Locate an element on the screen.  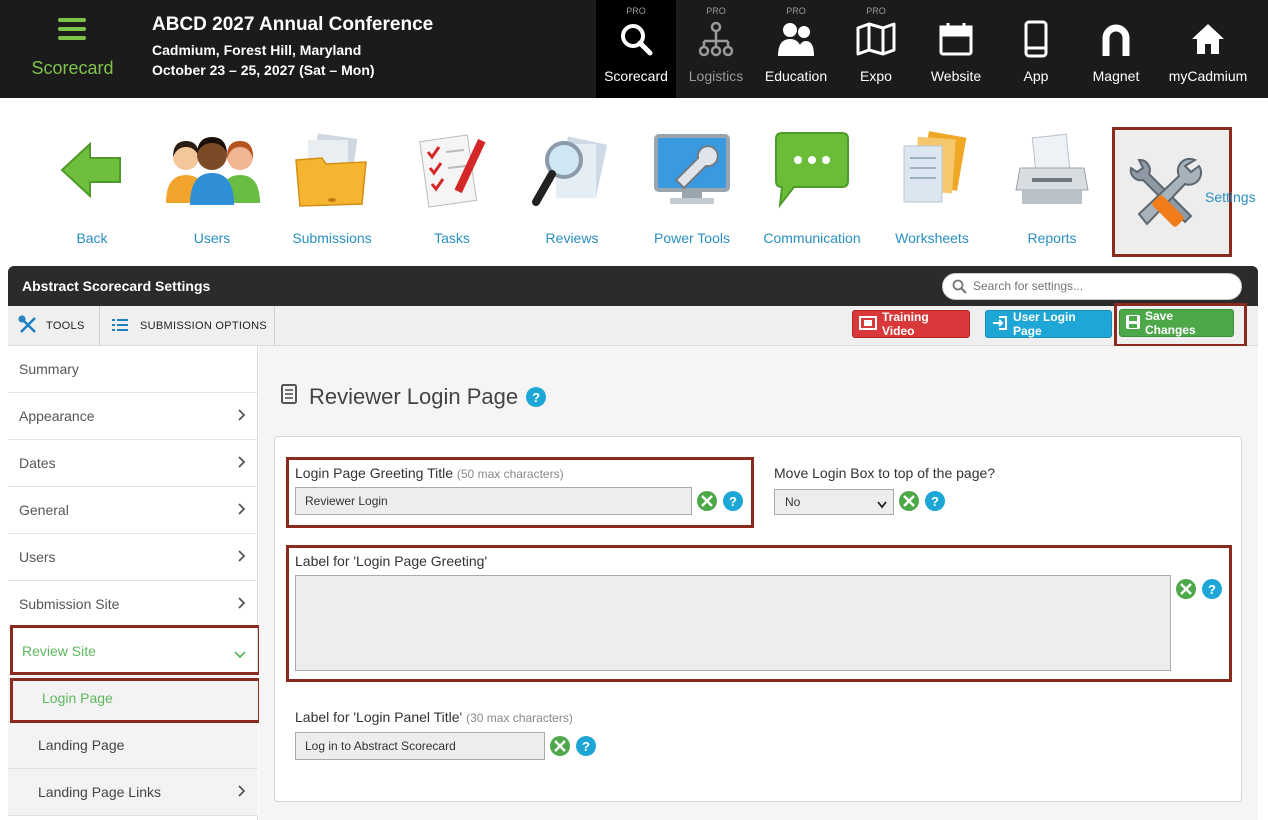
tools-button: TOOLS is located at coordinates (51, 326).